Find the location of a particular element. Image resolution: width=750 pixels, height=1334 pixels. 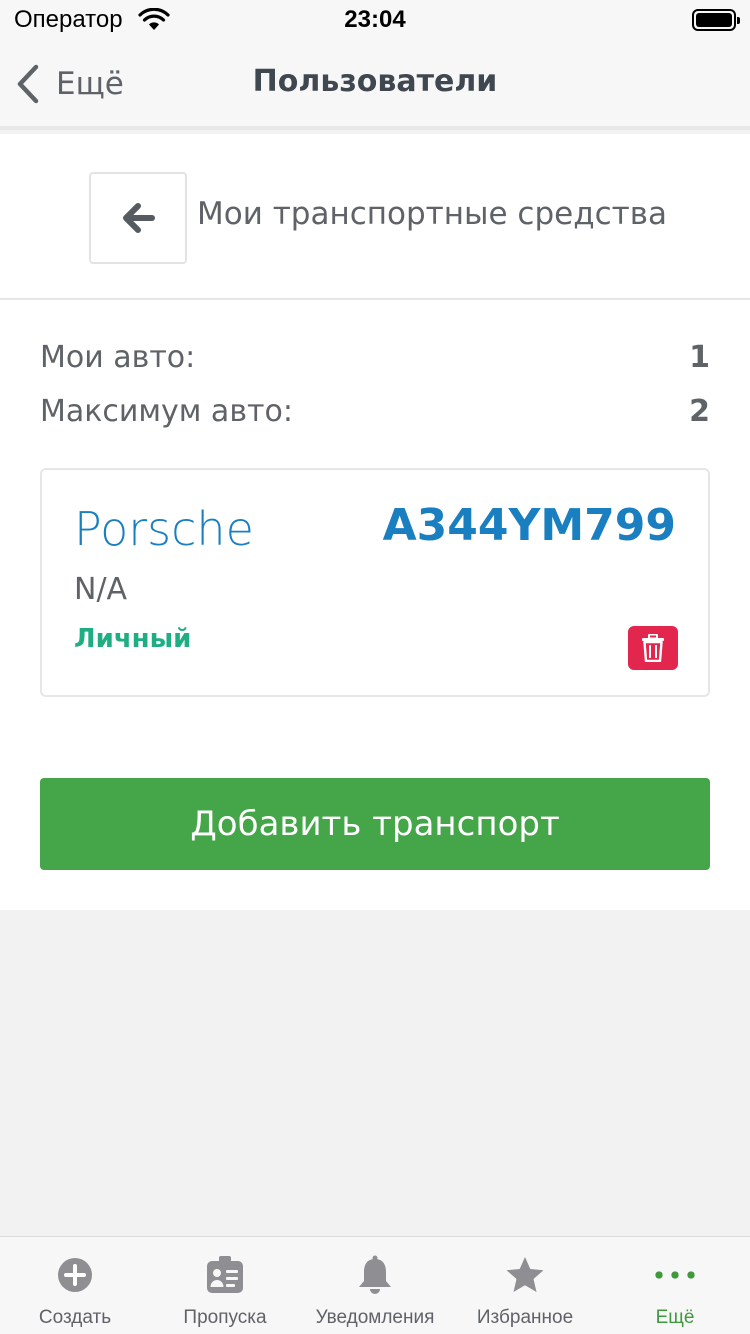

tab-label: Уведомления is located at coordinates (375, 1317).